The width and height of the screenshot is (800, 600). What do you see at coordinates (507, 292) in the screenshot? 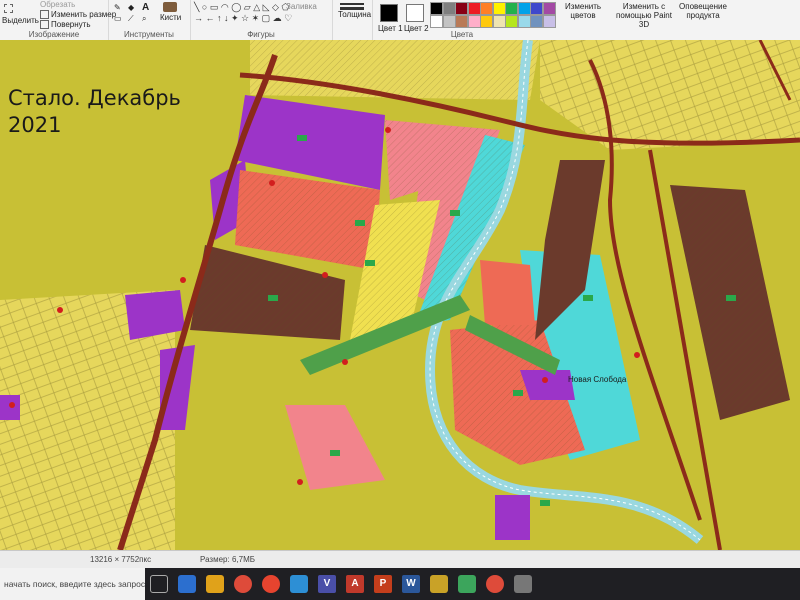
I see `zone-commercial-mid` at bounding box center [507, 292].